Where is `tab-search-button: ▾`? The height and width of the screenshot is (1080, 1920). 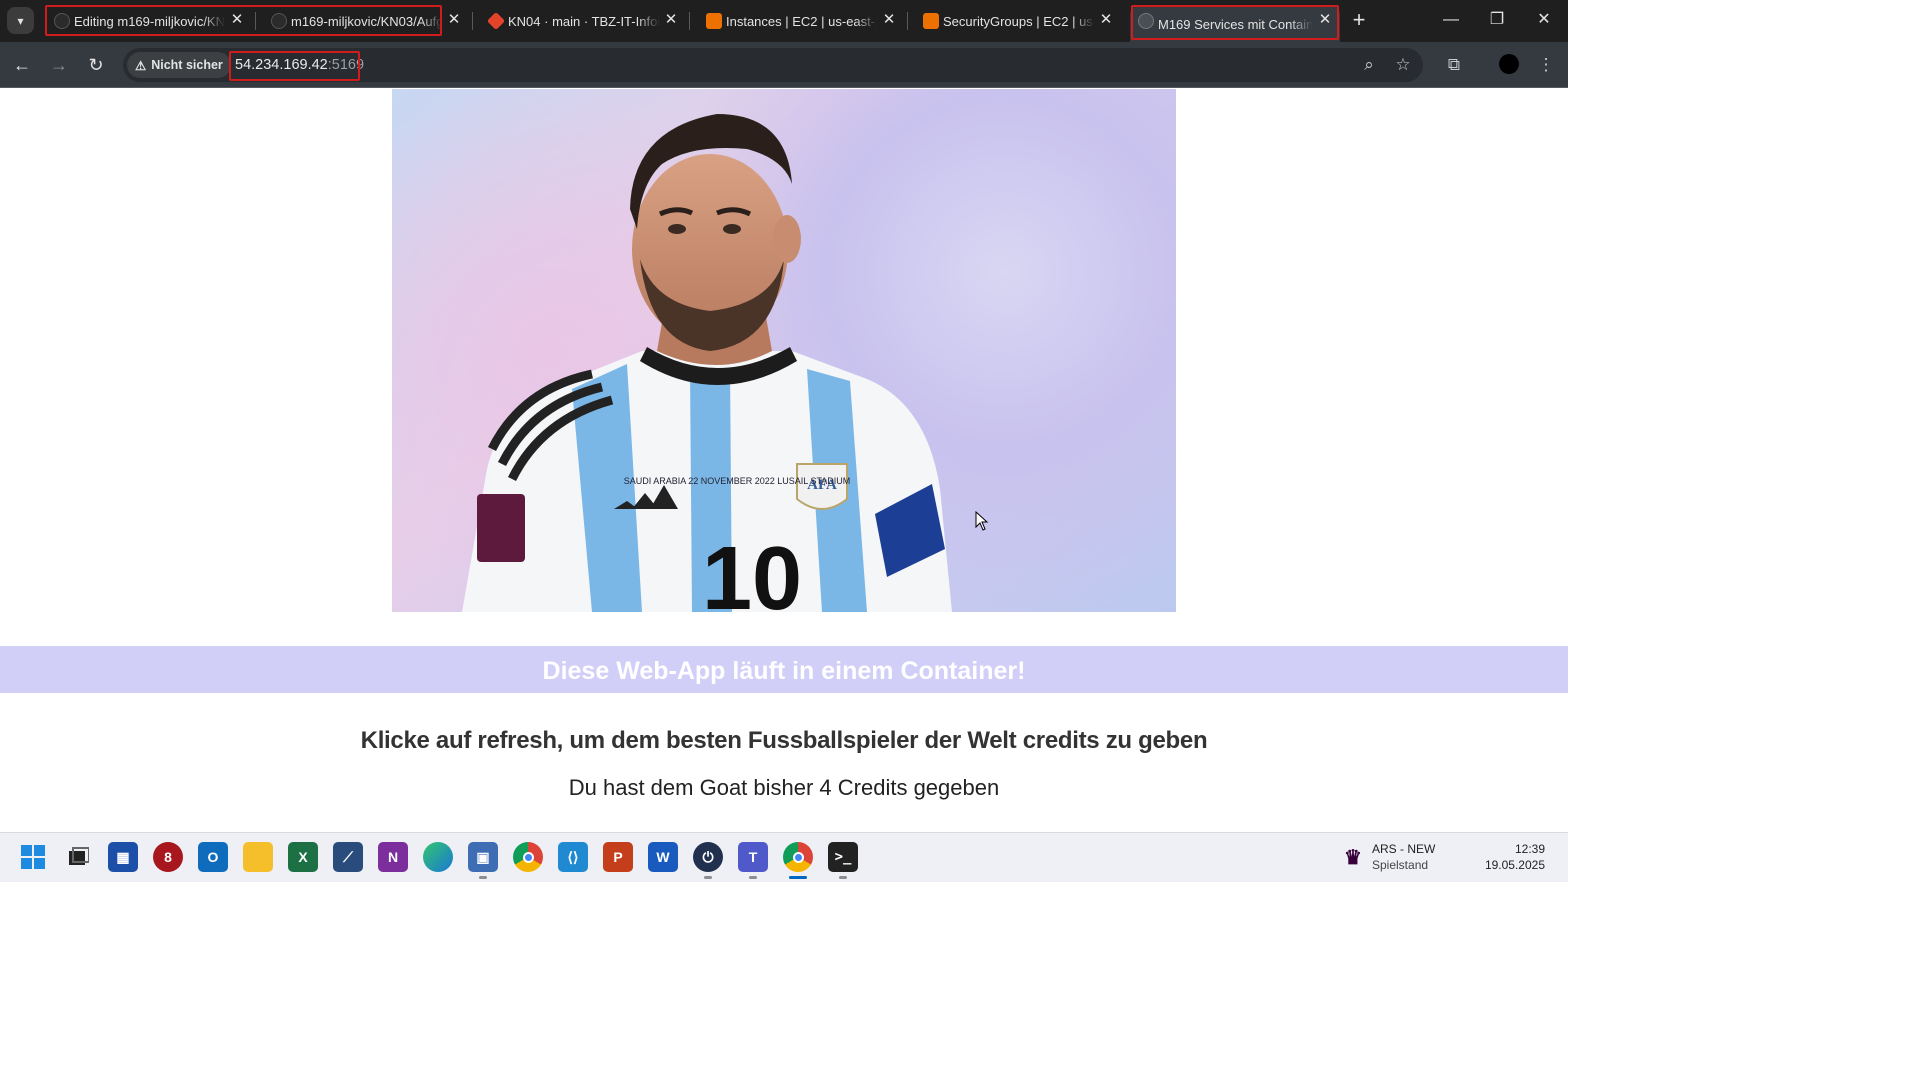
tab-search-button: ▾ is located at coordinates (20, 20).